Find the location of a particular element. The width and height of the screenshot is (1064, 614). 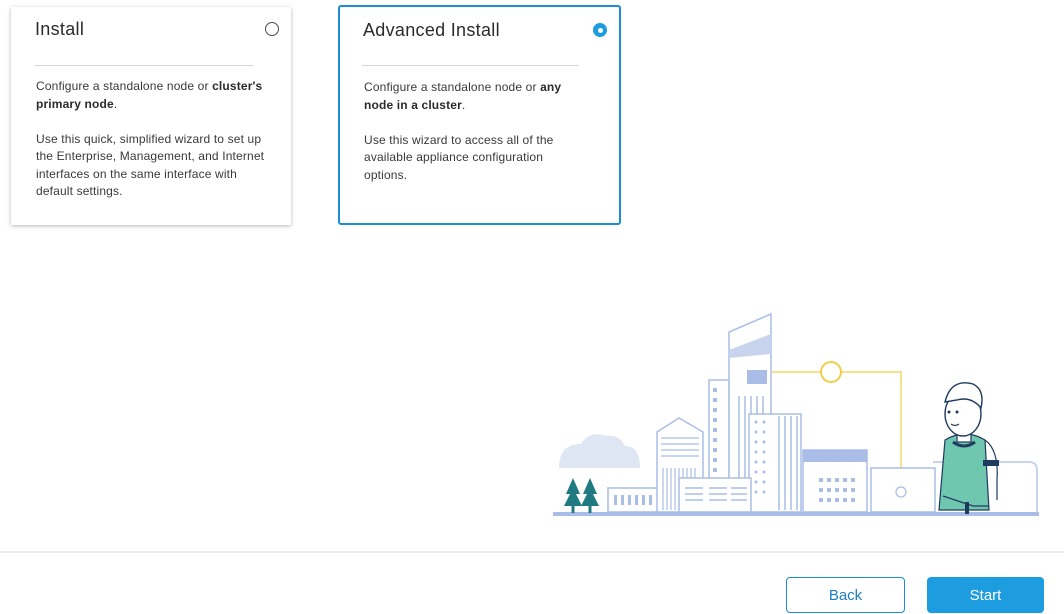

radio-unselected-icon is located at coordinates (272, 29).